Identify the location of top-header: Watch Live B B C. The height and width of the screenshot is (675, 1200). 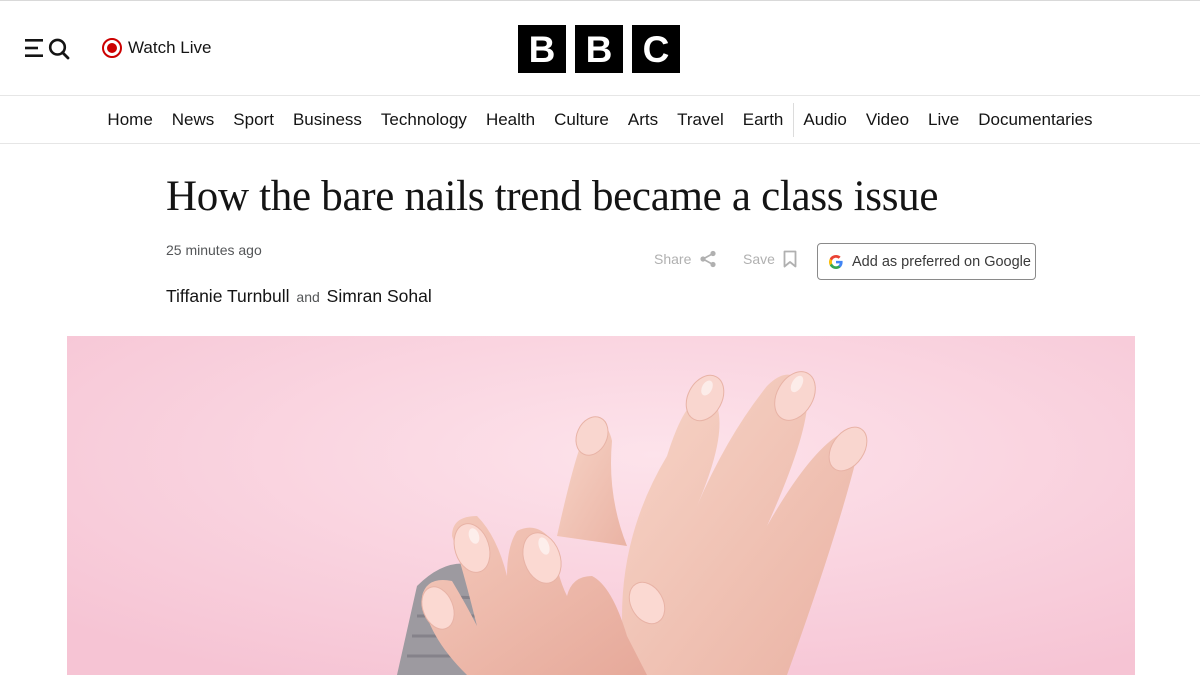
(600, 48).